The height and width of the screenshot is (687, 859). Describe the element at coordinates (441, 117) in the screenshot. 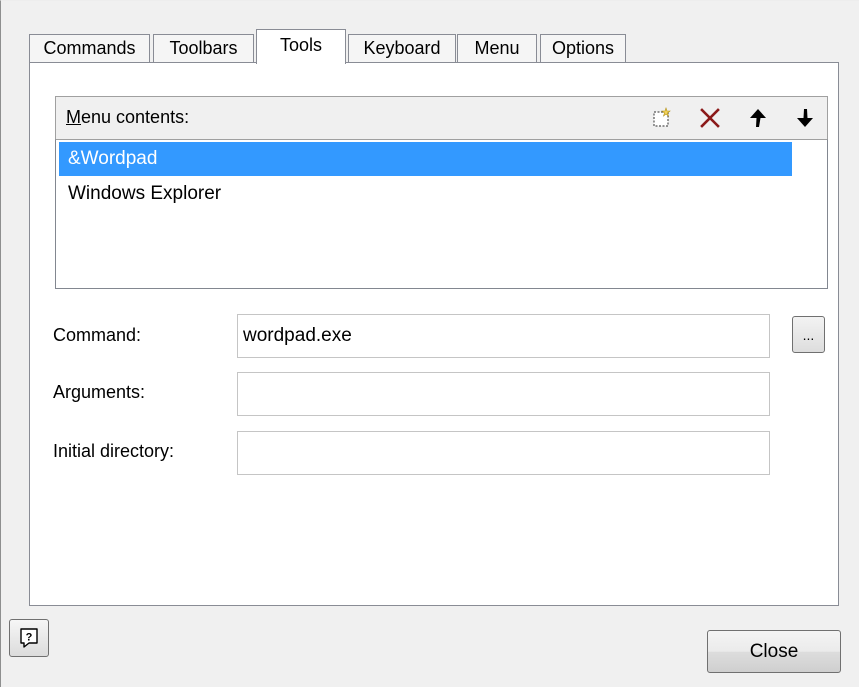

I see `menu-contents-header: Menu contents:` at that location.